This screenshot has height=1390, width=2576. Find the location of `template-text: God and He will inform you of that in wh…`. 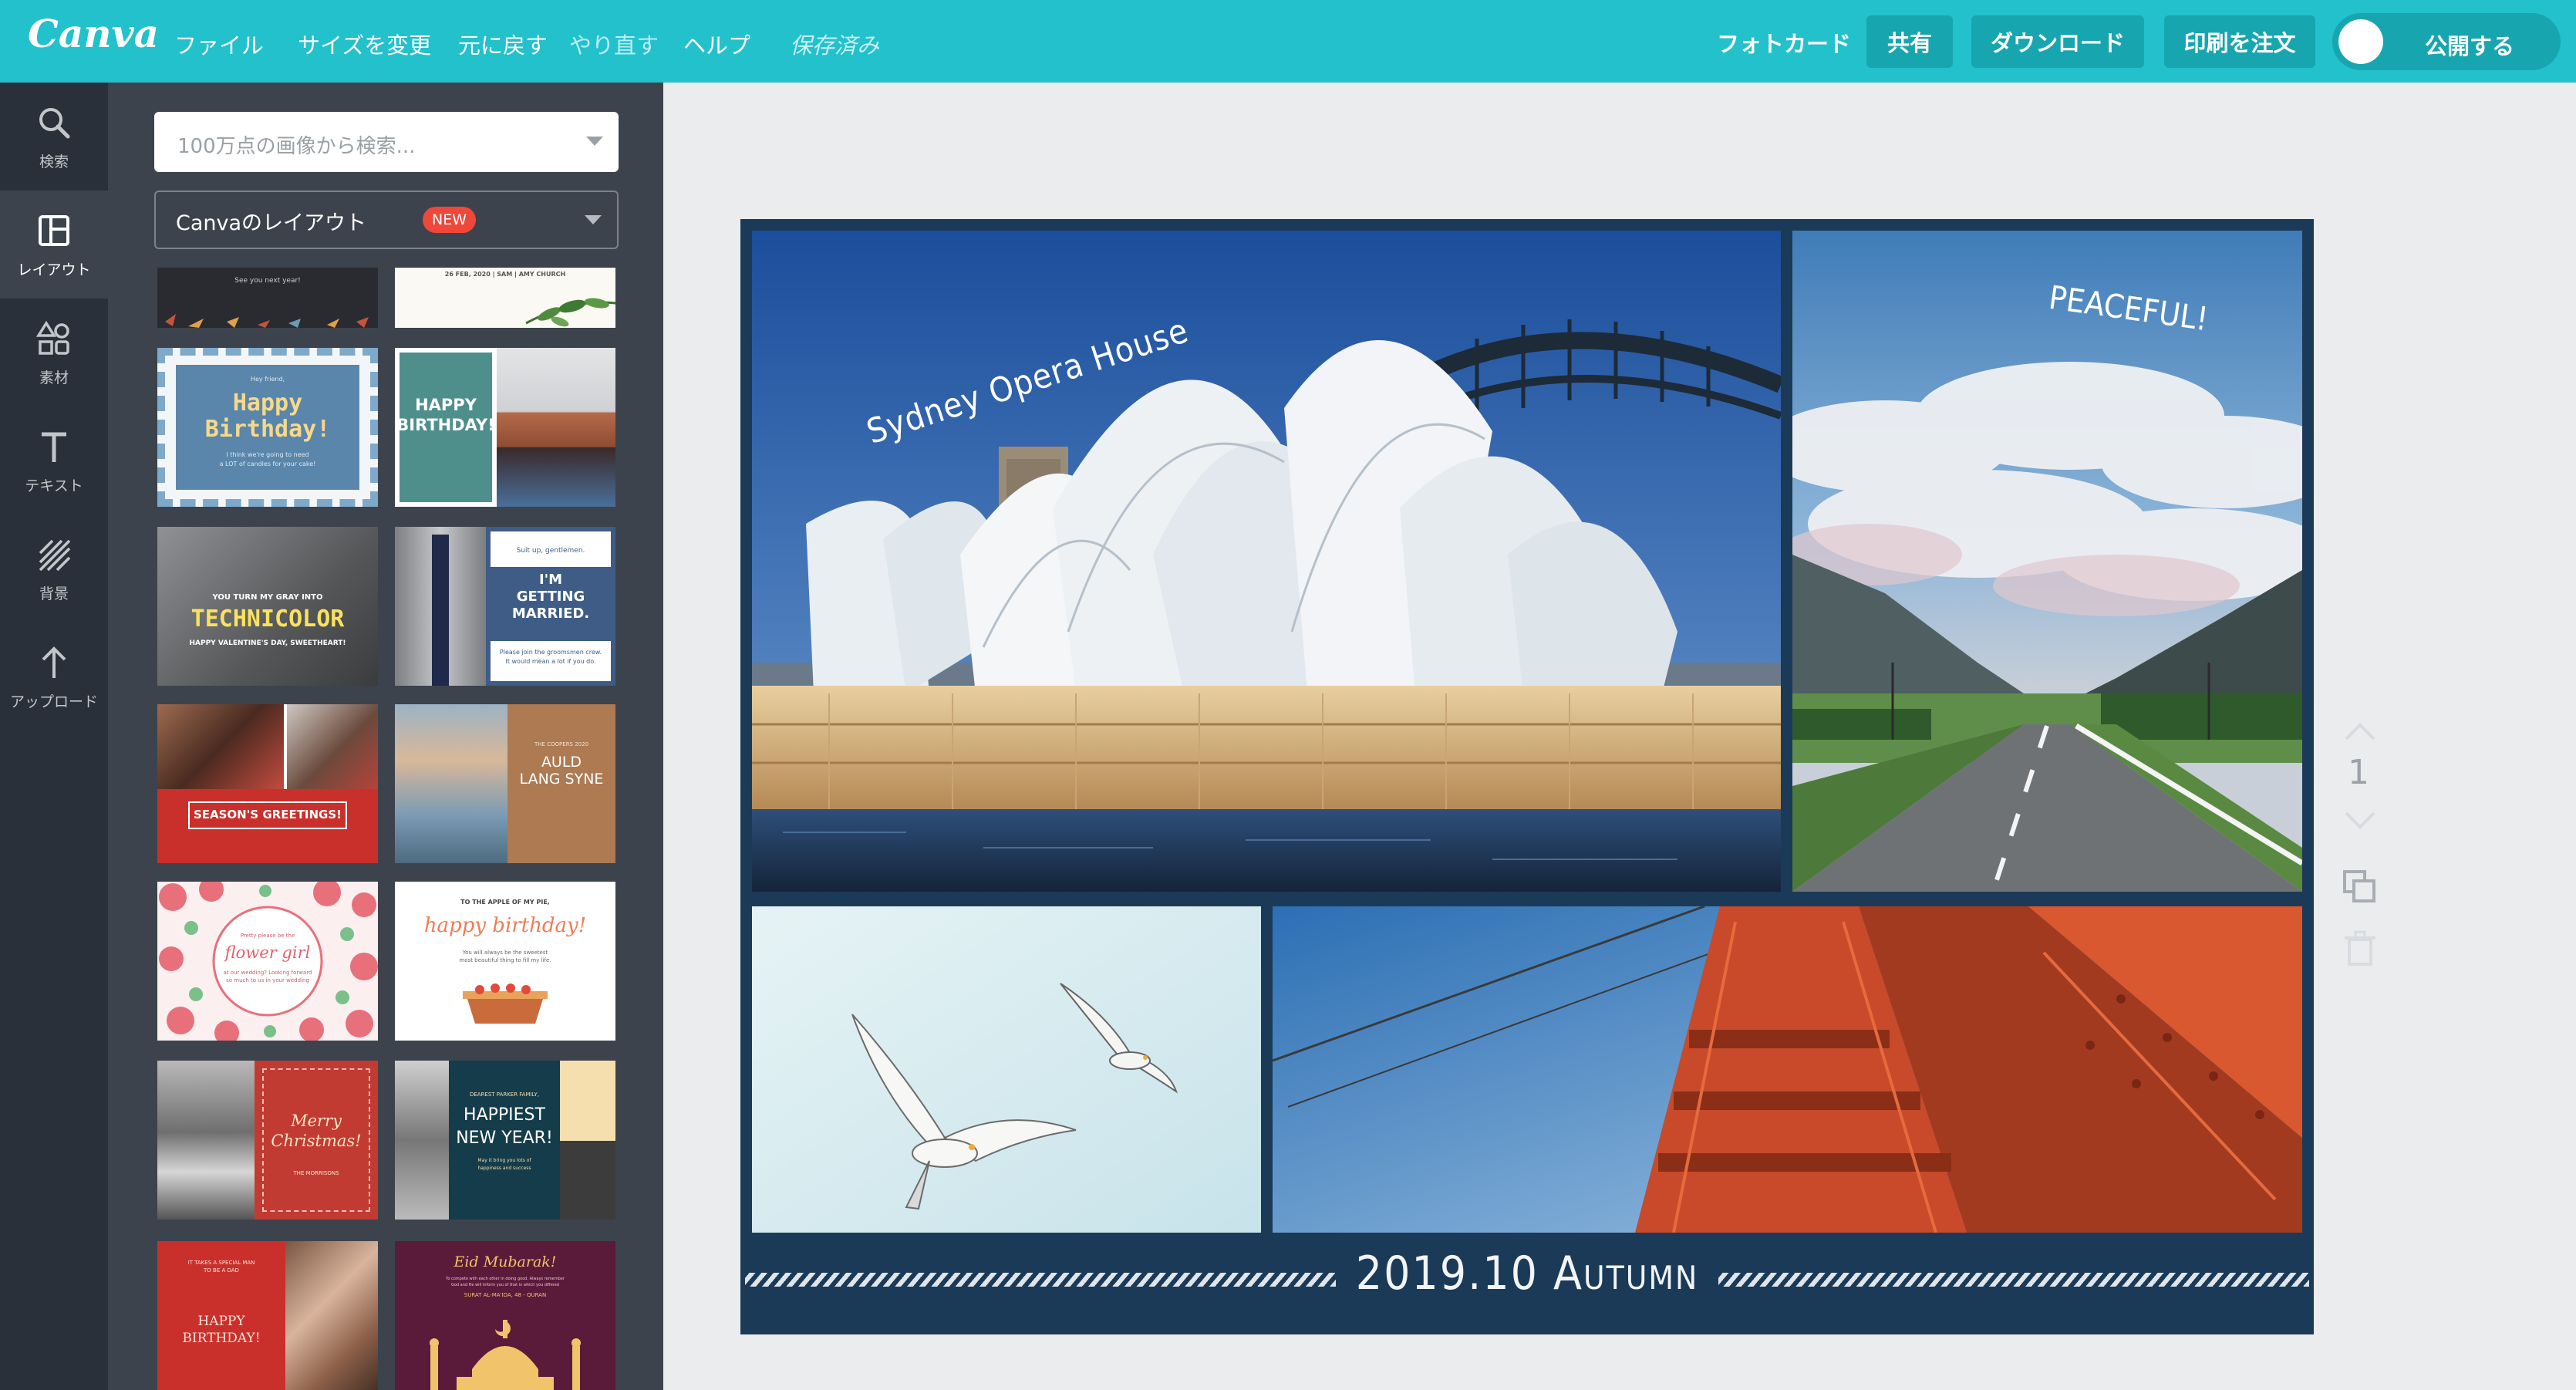

template-text: God and He will inform you of that in wh… is located at coordinates (505, 1285).